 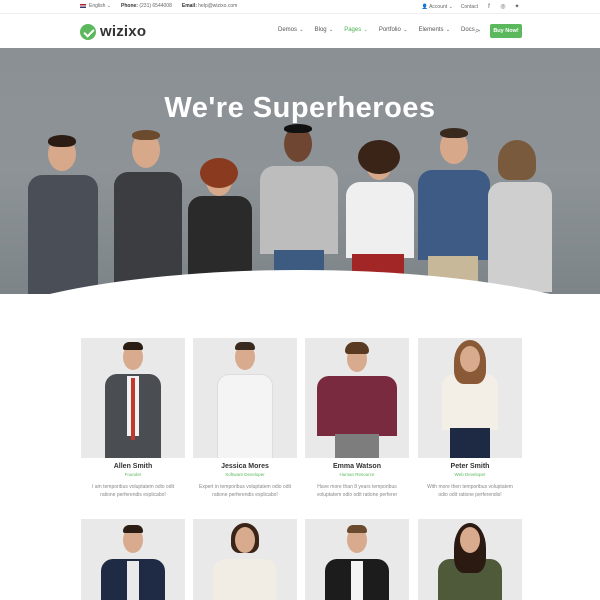 I want to click on search-icon: ⌕, so click(x=477, y=31).